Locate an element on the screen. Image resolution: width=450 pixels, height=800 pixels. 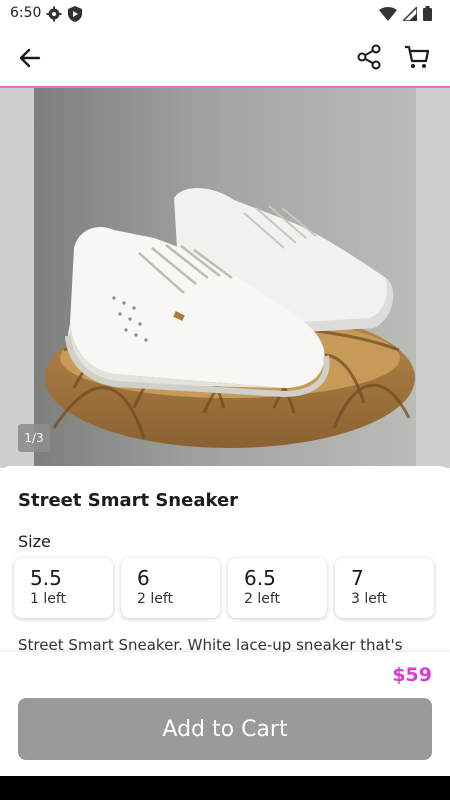
size-option: 6.5 2 left is located at coordinates (277, 588).